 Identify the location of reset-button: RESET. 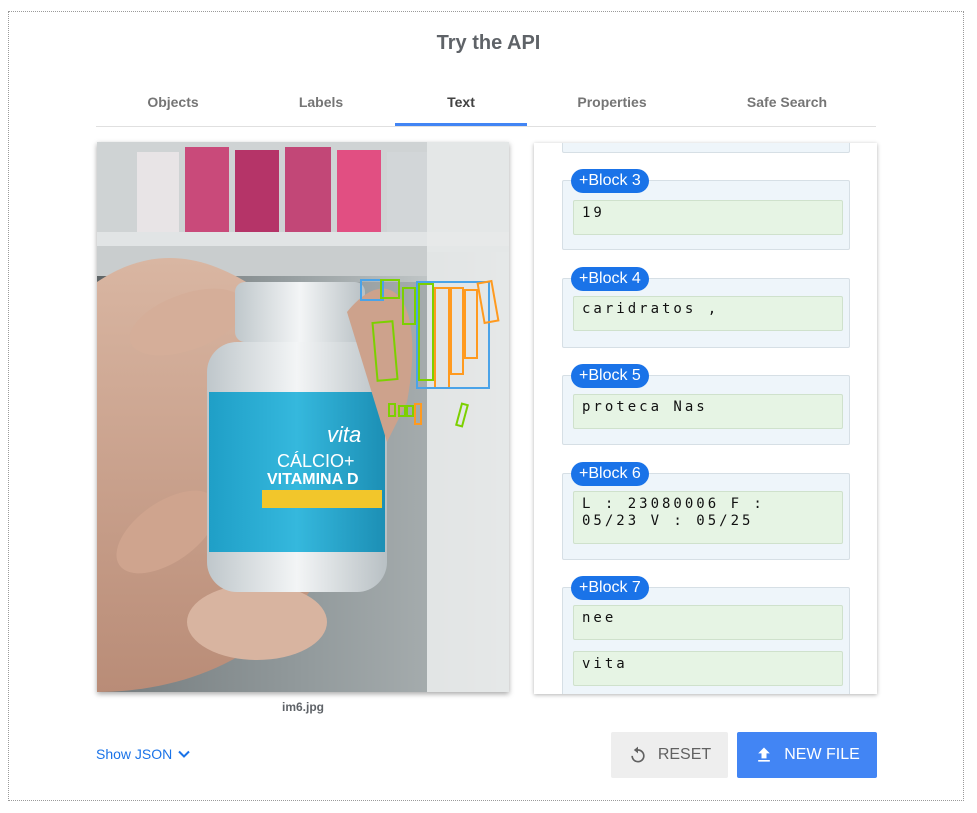
(669, 755).